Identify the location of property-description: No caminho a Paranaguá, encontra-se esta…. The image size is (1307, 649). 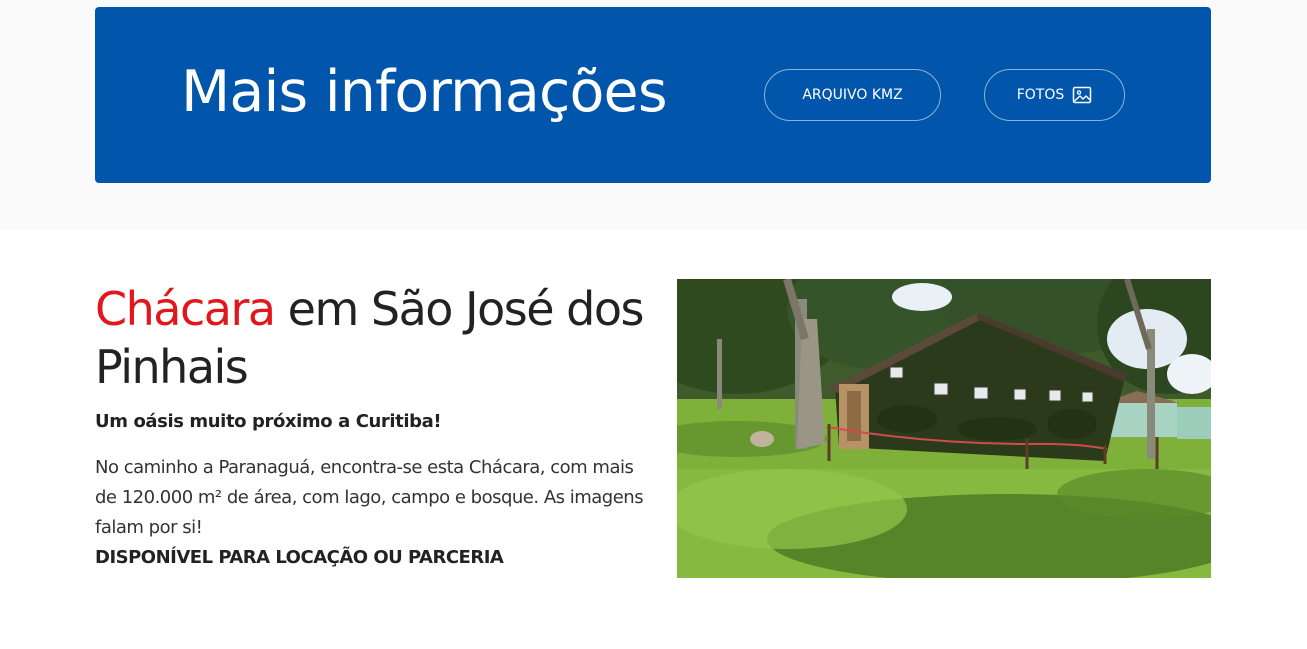
(369, 497).